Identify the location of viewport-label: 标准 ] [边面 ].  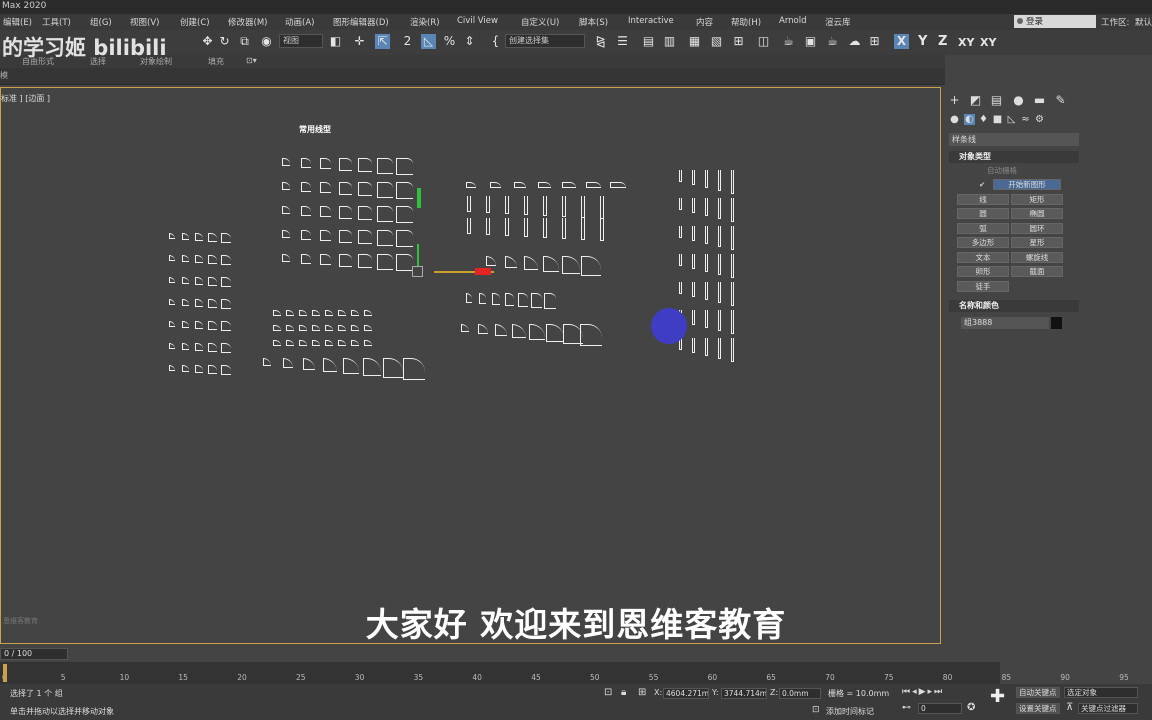
(25, 98).